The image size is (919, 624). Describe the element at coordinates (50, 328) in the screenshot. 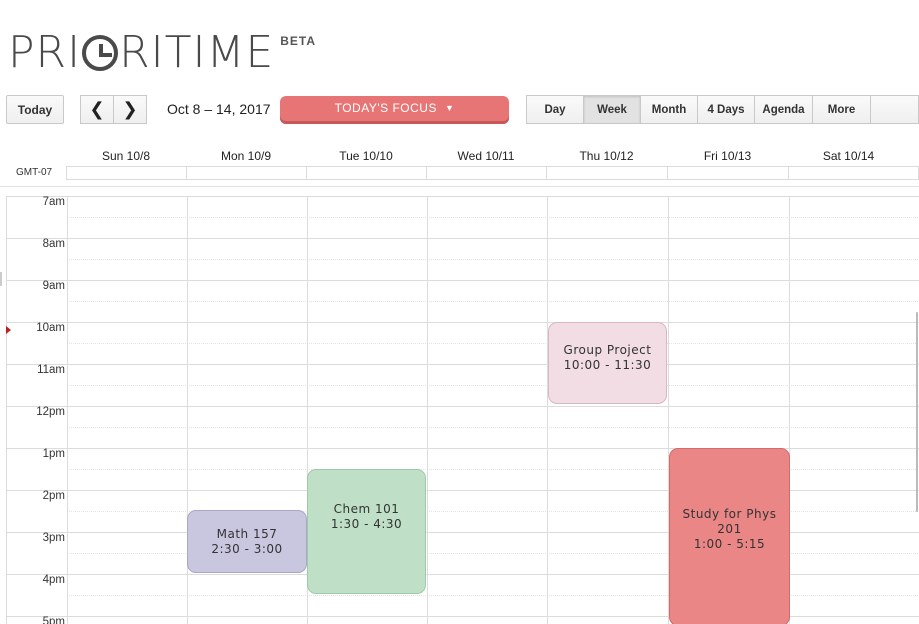

I see `time-label-10am: 10am` at that location.